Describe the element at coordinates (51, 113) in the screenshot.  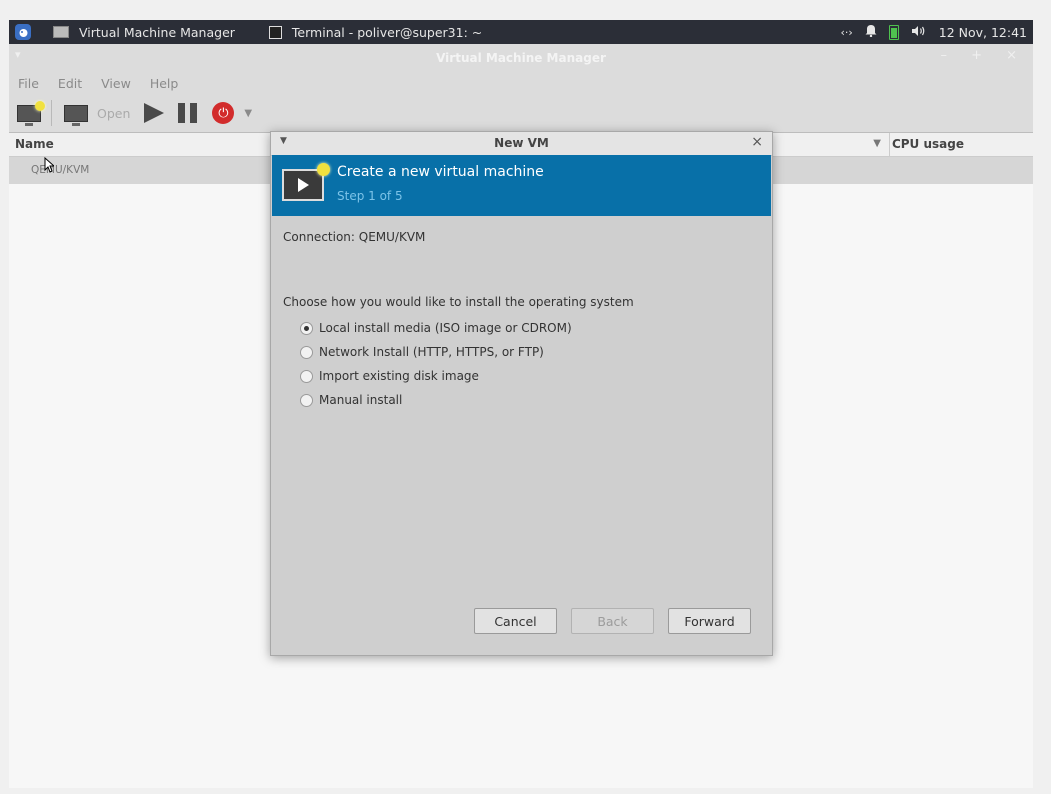
I see `toolbar-separator` at that location.